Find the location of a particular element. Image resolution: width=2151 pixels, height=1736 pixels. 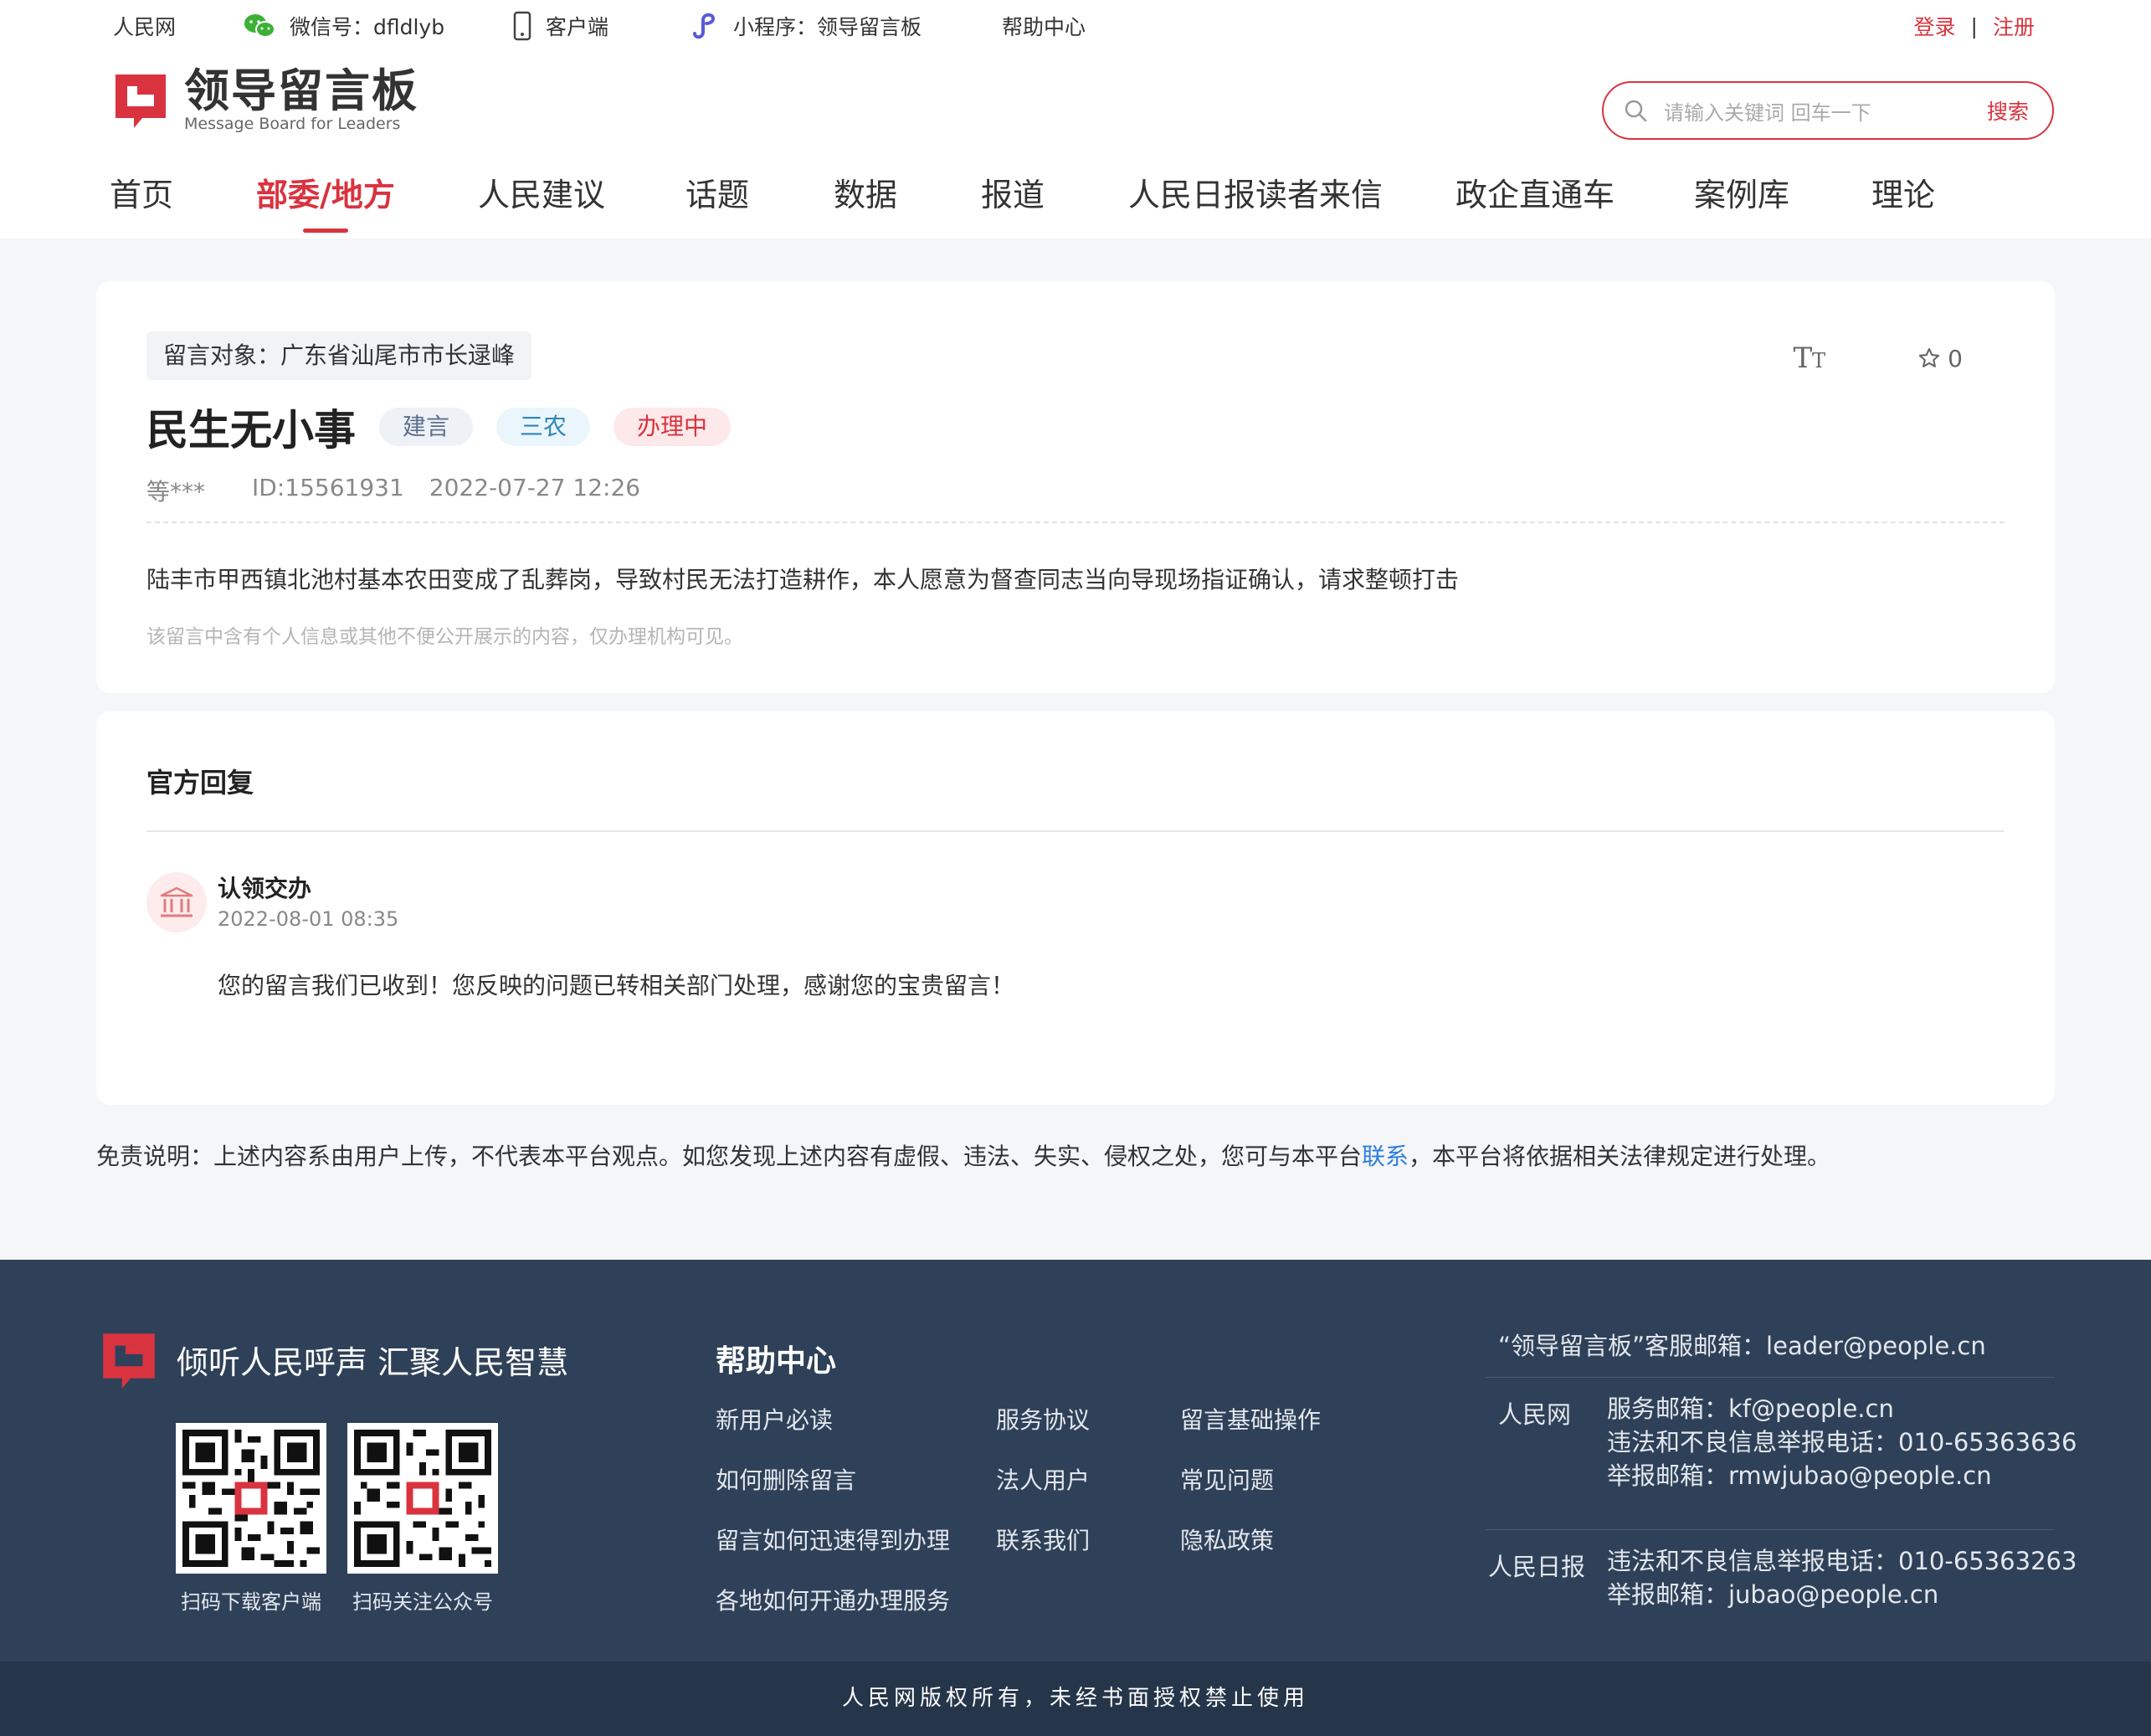

star-icon is located at coordinates (1930, 357).